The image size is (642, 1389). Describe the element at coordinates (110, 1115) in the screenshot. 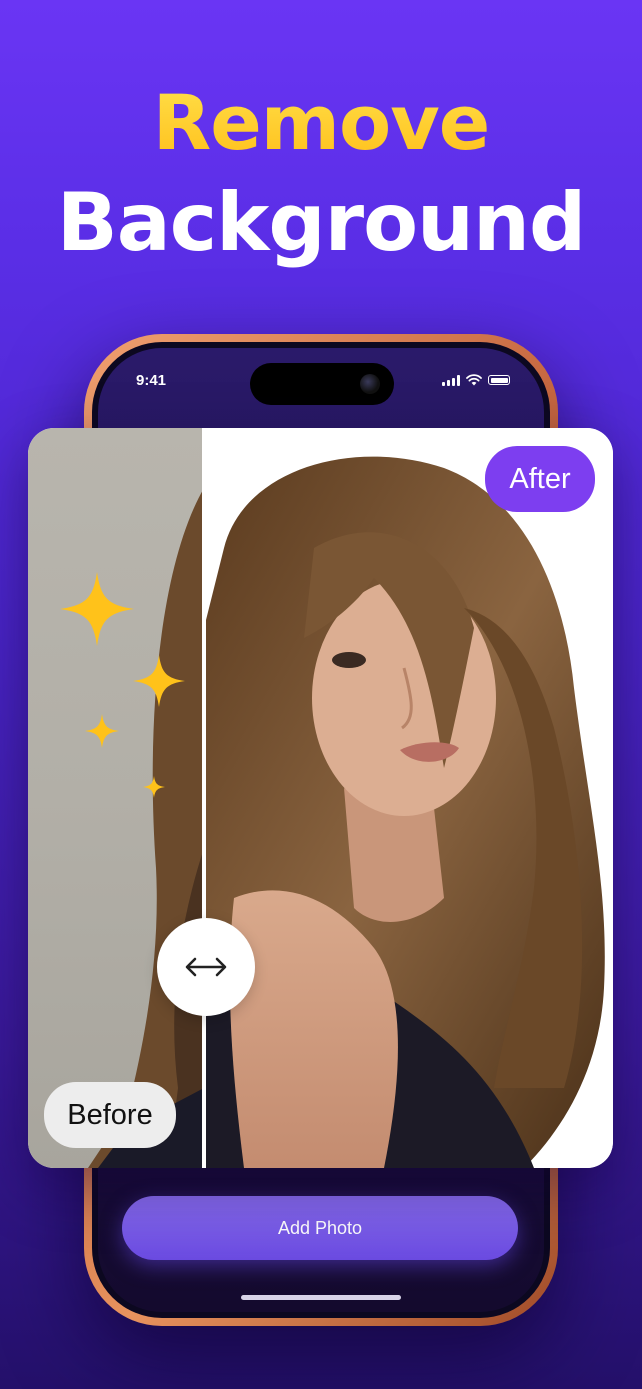

I see `before-label: Before` at that location.